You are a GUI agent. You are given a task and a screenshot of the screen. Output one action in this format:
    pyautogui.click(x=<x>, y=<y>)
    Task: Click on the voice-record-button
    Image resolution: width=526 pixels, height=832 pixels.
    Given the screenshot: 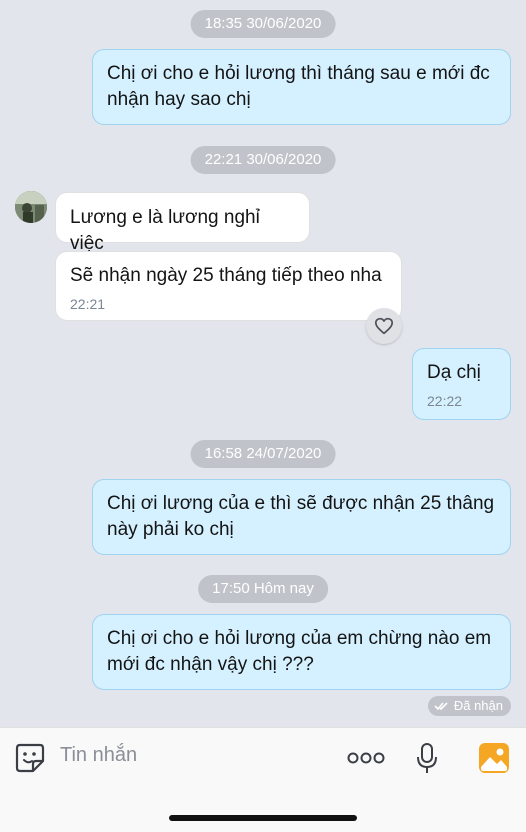 What is the action you would take?
    pyautogui.click(x=427, y=759)
    